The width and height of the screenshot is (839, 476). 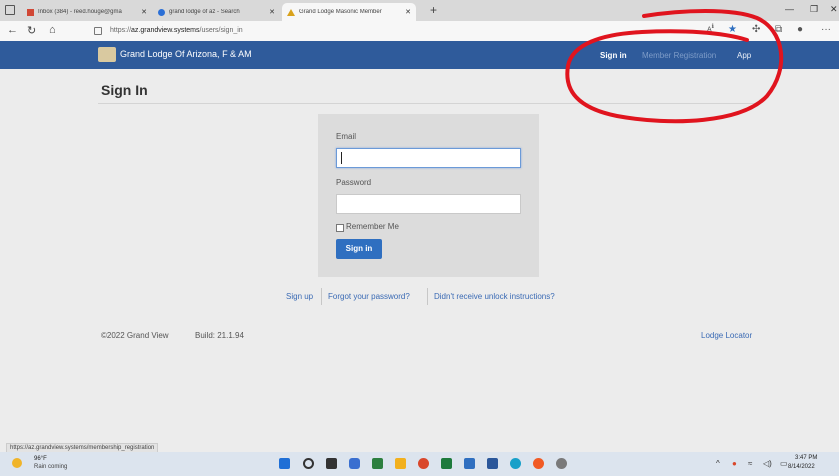 I want to click on tab-search: grand lodge of az - Search ✕, so click(x=216, y=12).